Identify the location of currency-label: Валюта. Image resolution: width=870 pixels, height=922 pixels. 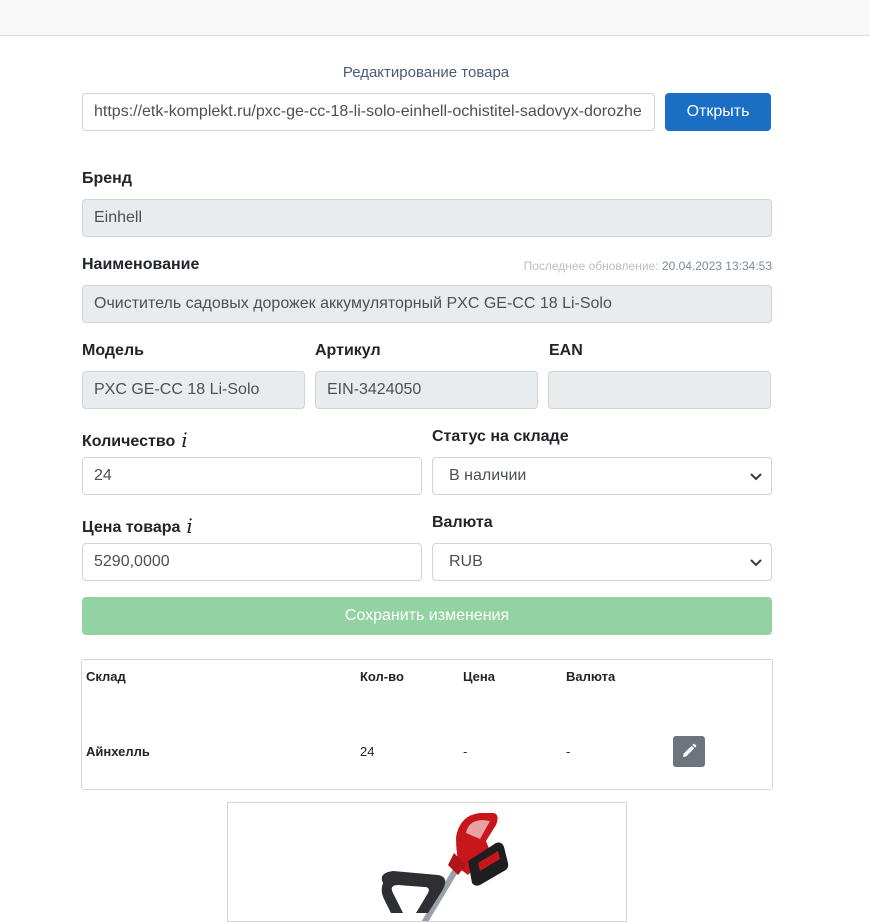
(462, 522).